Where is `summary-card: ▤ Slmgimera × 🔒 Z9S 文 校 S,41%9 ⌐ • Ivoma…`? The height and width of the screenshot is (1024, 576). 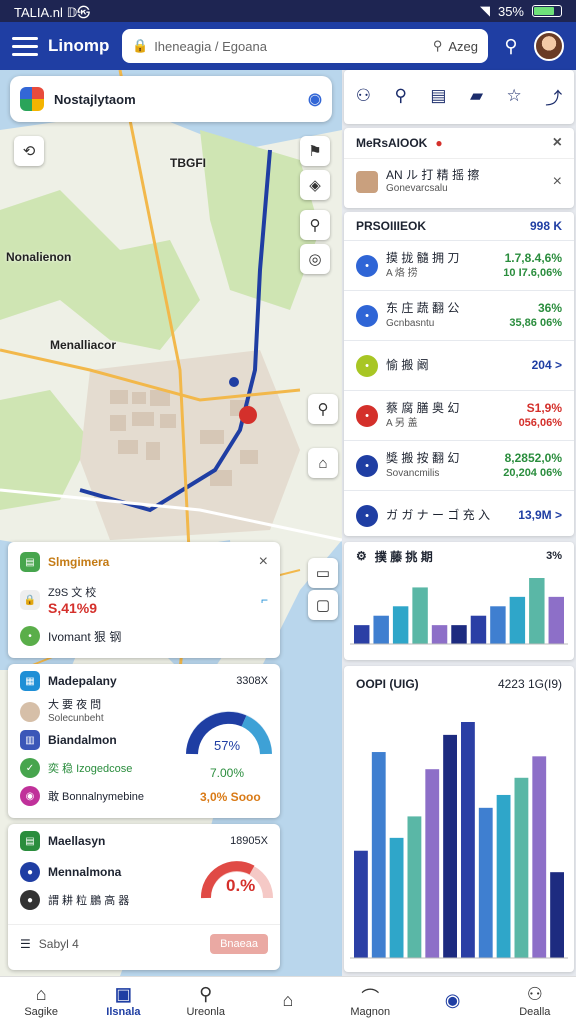
summary-card: ▤ Slmgimera × 🔒 Z9S 文 校 S,41%9 ⌐ • Ivoma… is located at coordinates (144, 600).